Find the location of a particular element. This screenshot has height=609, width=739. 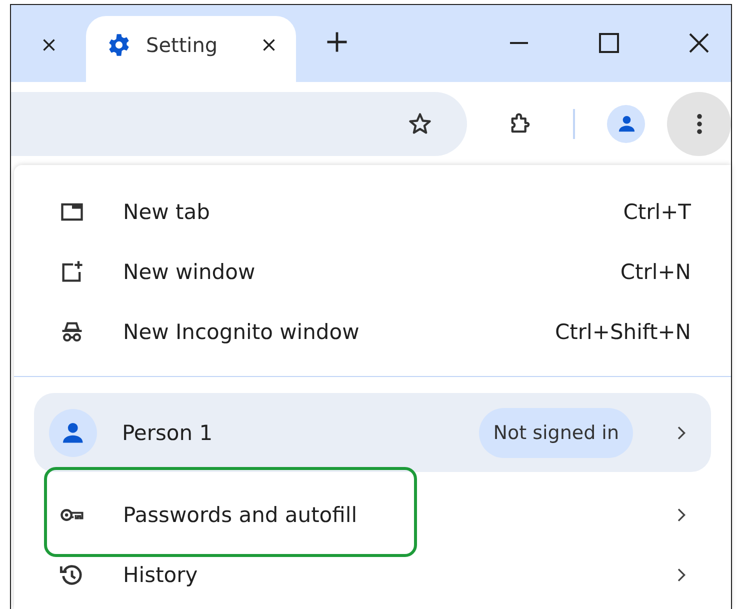

menu-item: History is located at coordinates (372, 575).